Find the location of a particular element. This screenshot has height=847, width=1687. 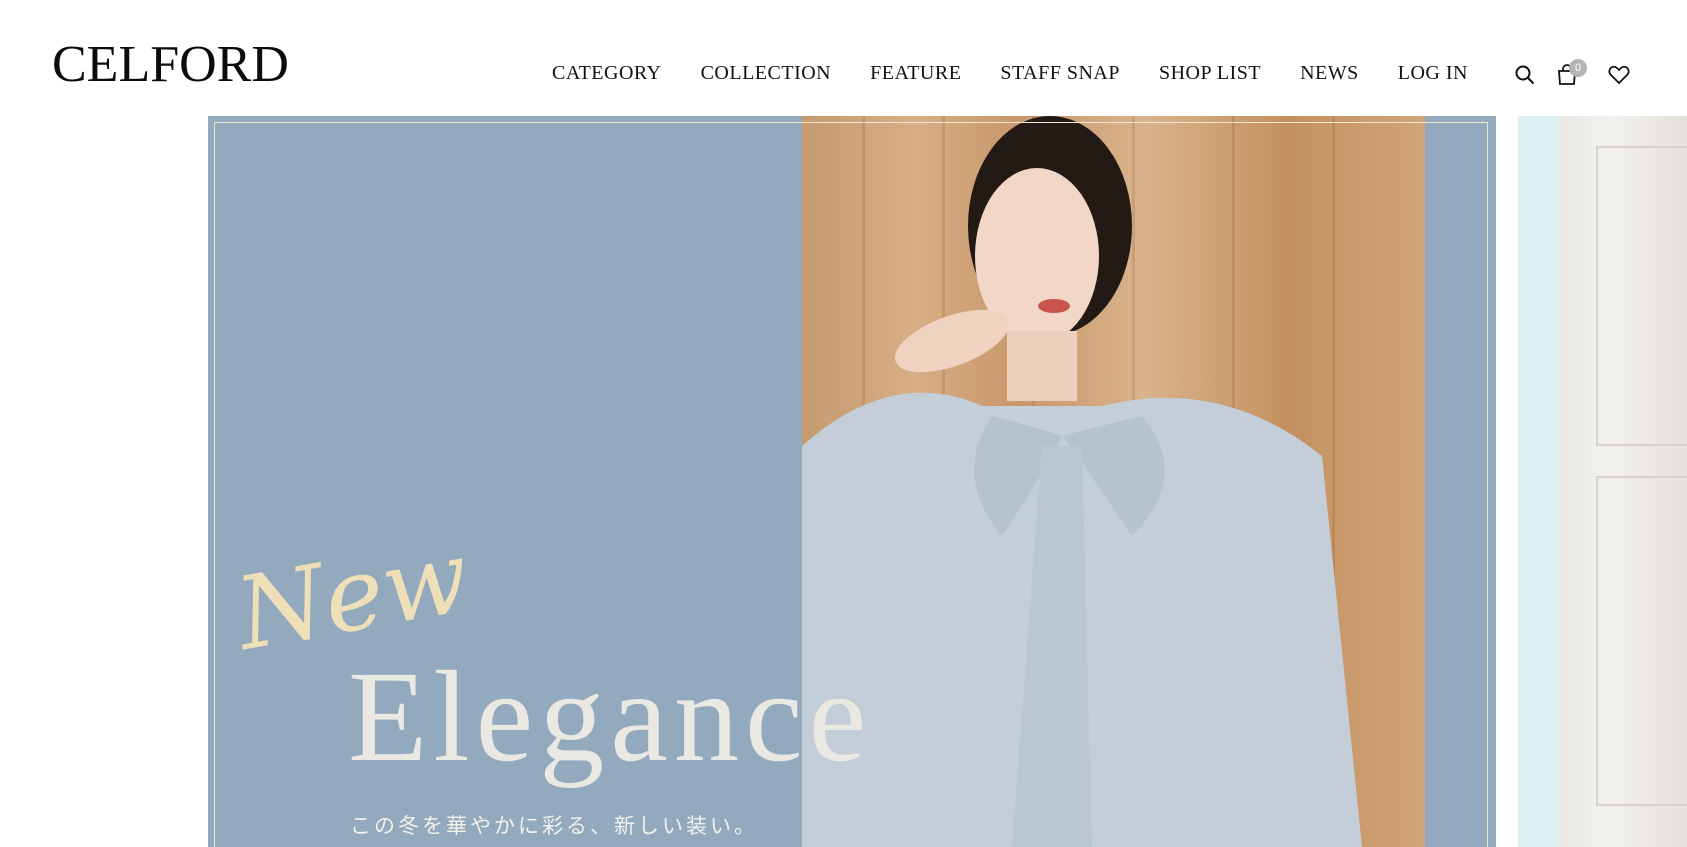

nav-category: CATEGORY is located at coordinates (607, 73).